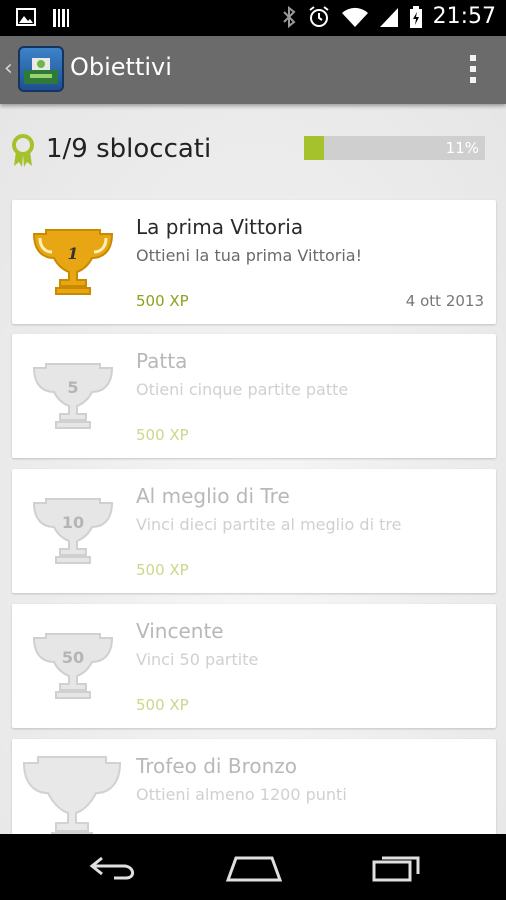  Describe the element at coordinates (180, 631) in the screenshot. I see `achievement-title: Vincente` at that location.